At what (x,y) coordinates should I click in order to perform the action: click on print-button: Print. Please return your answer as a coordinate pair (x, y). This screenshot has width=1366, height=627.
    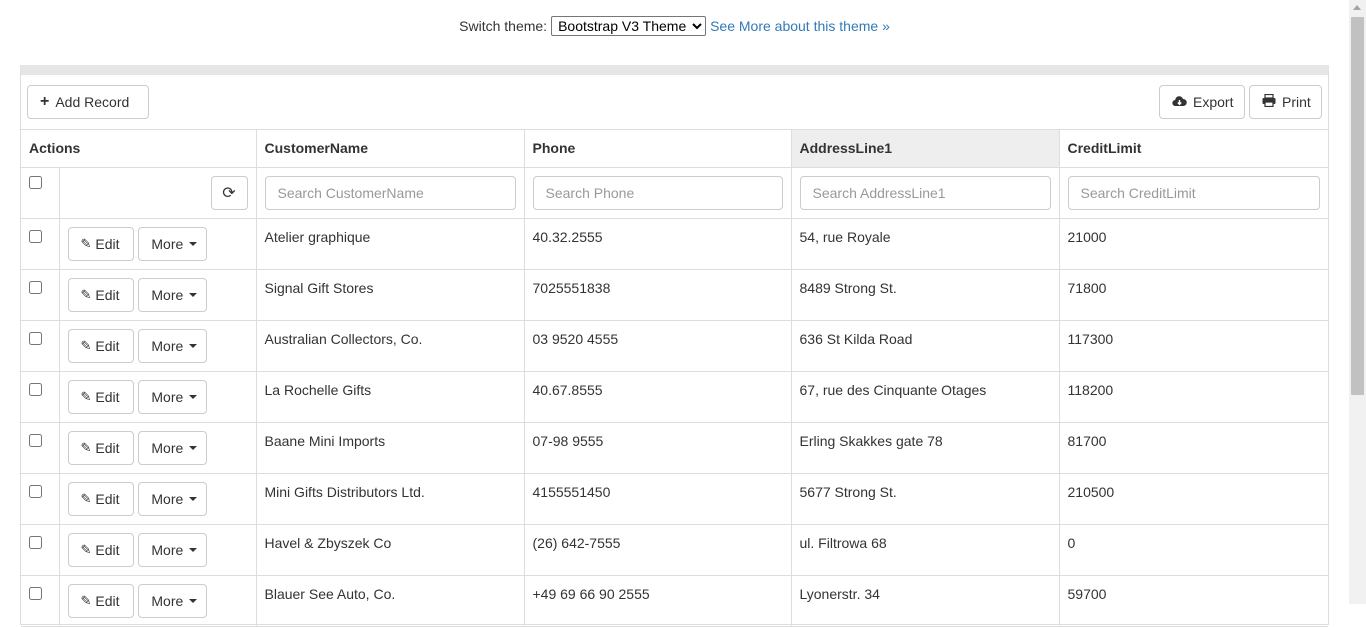
    Looking at the image, I should click on (1285, 102).